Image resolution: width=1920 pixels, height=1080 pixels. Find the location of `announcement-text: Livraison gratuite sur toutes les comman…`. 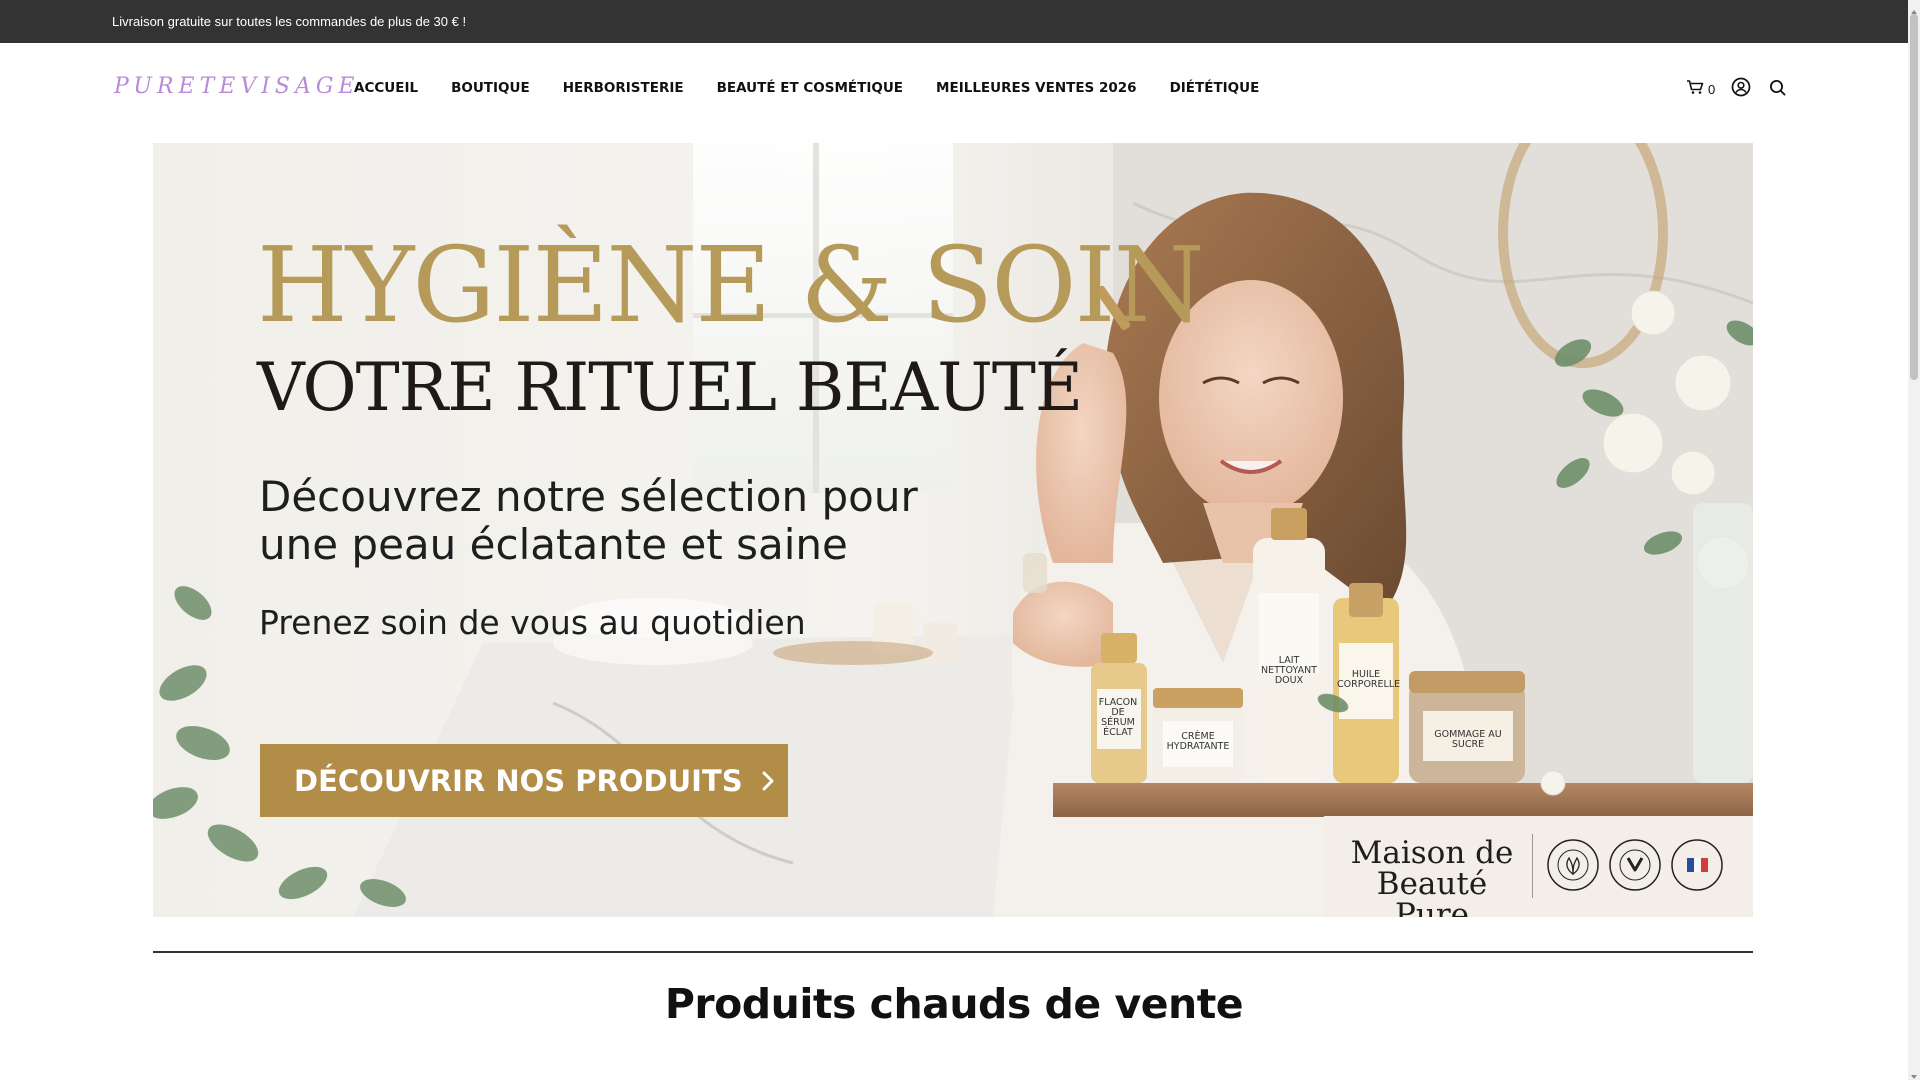

announcement-text: Livraison gratuite sur toutes les comman… is located at coordinates (289, 21).